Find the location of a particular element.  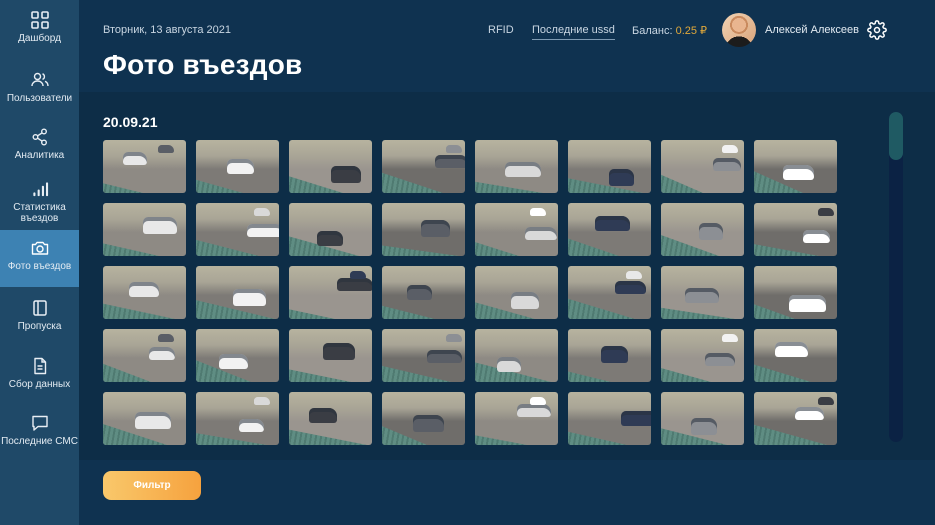

sidebar-item-passes: Пропуска is located at coordinates (39, 316).